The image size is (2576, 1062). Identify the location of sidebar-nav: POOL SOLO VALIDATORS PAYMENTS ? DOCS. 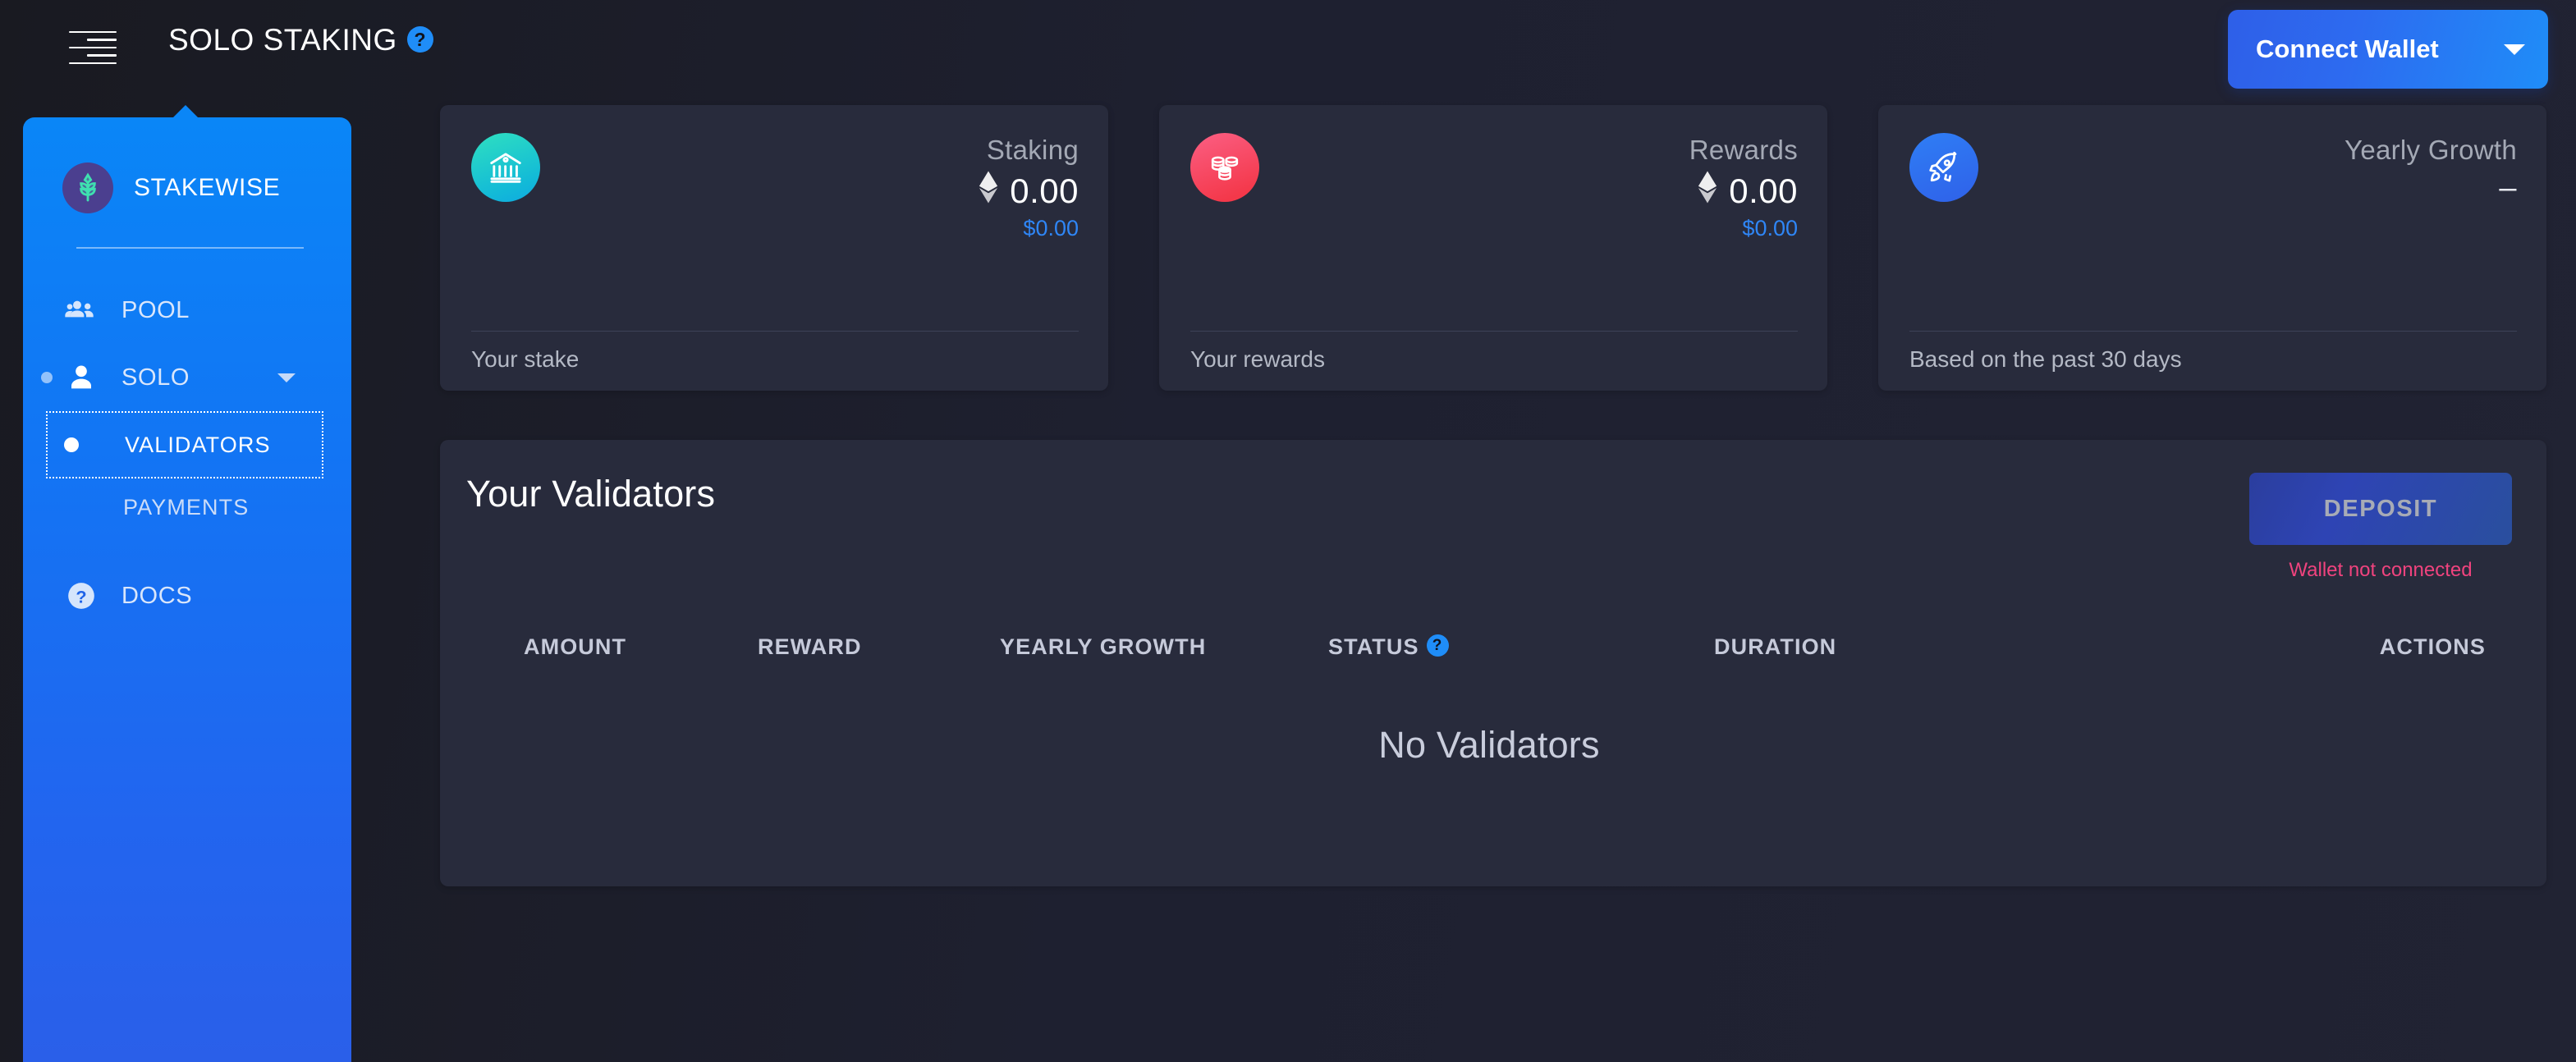
(187, 453).